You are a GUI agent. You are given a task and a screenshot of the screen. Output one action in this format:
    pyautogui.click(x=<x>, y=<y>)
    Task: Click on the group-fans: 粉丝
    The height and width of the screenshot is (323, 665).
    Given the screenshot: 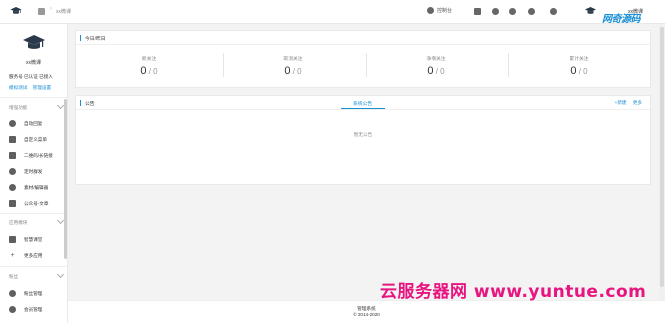 What is the action you would take?
    pyautogui.click(x=13, y=277)
    